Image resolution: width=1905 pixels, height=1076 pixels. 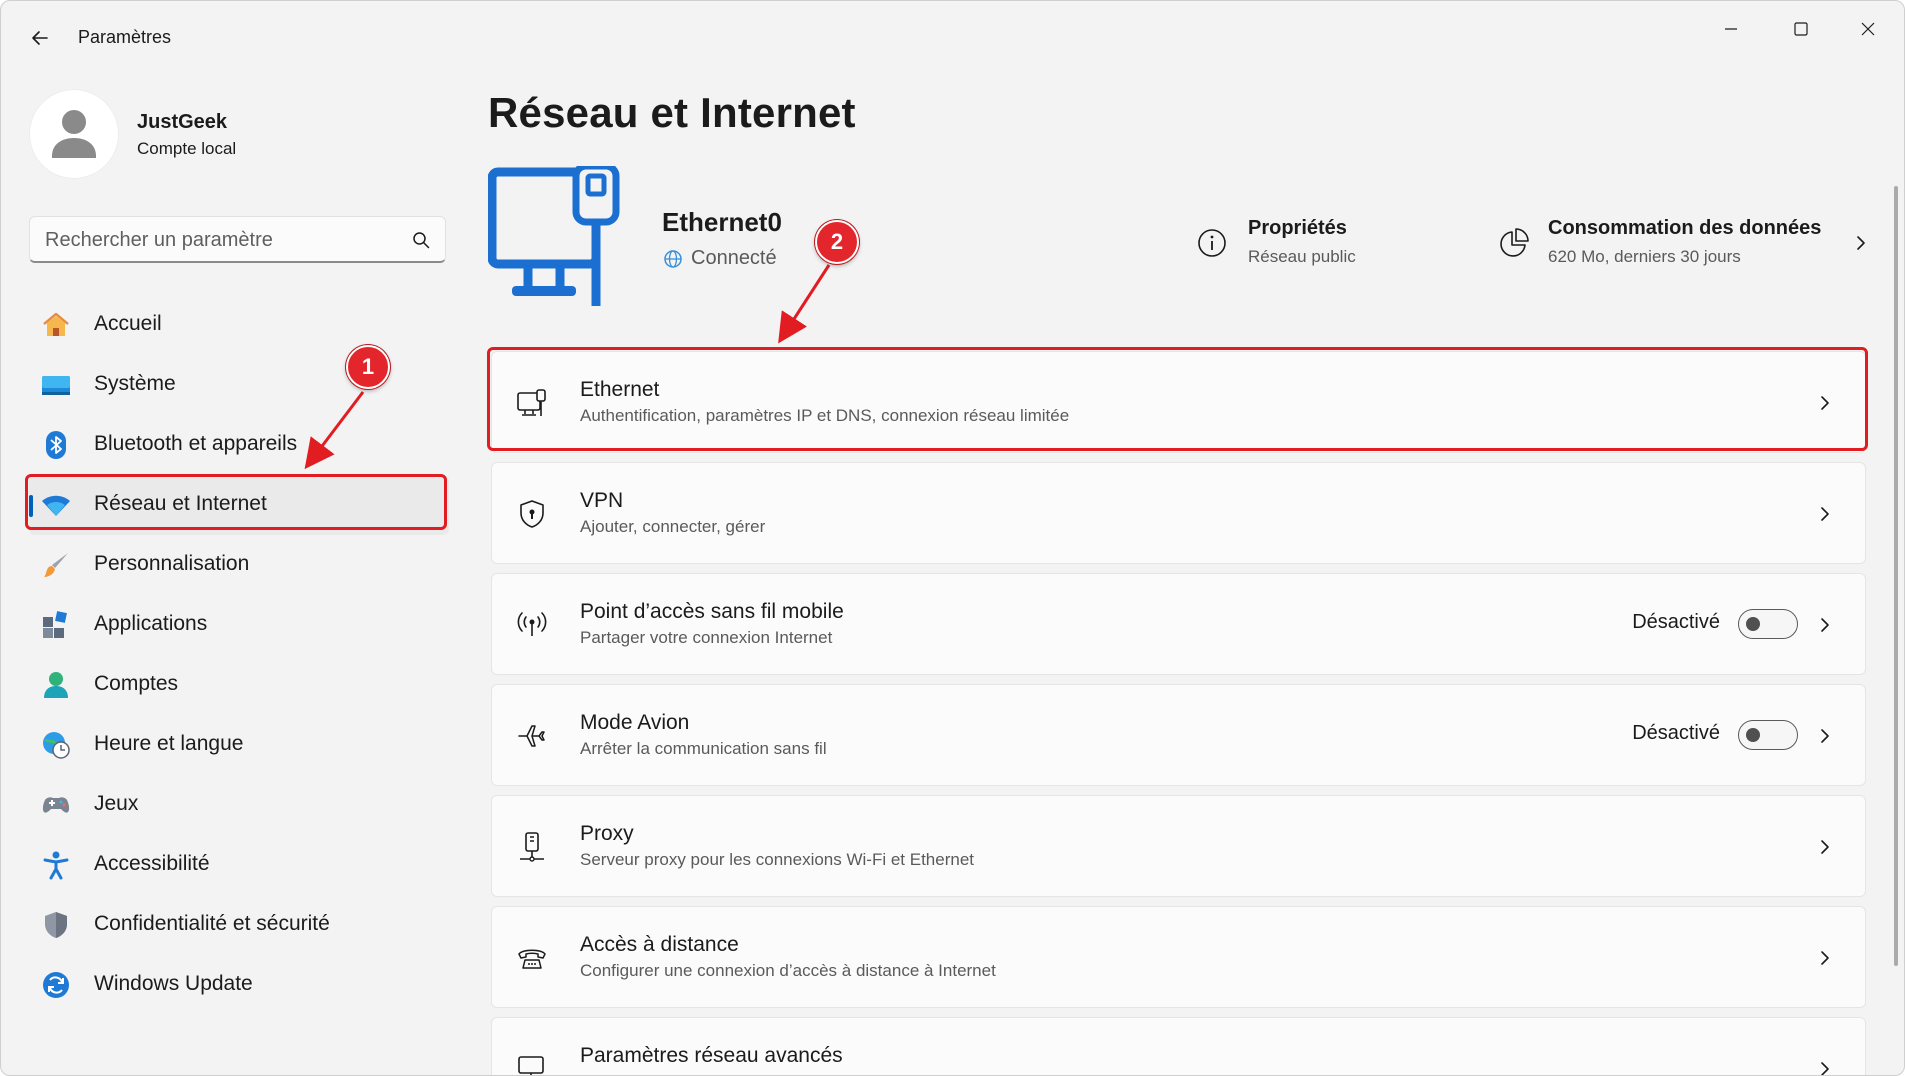 What do you see at coordinates (212, 923) in the screenshot?
I see `sidebar-item-label: Confidentialité et sécurité` at bounding box center [212, 923].